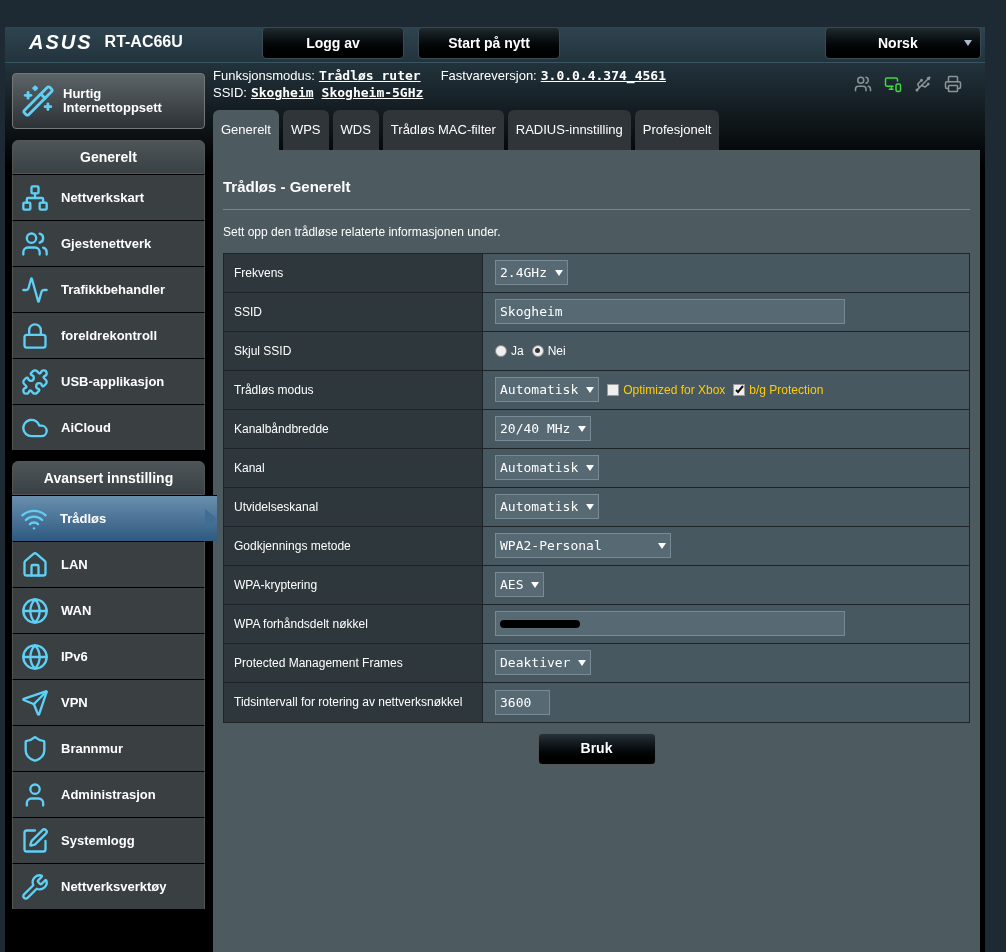 The height and width of the screenshot is (952, 1006). I want to click on tab: RADIUS-innstilling, so click(569, 130).